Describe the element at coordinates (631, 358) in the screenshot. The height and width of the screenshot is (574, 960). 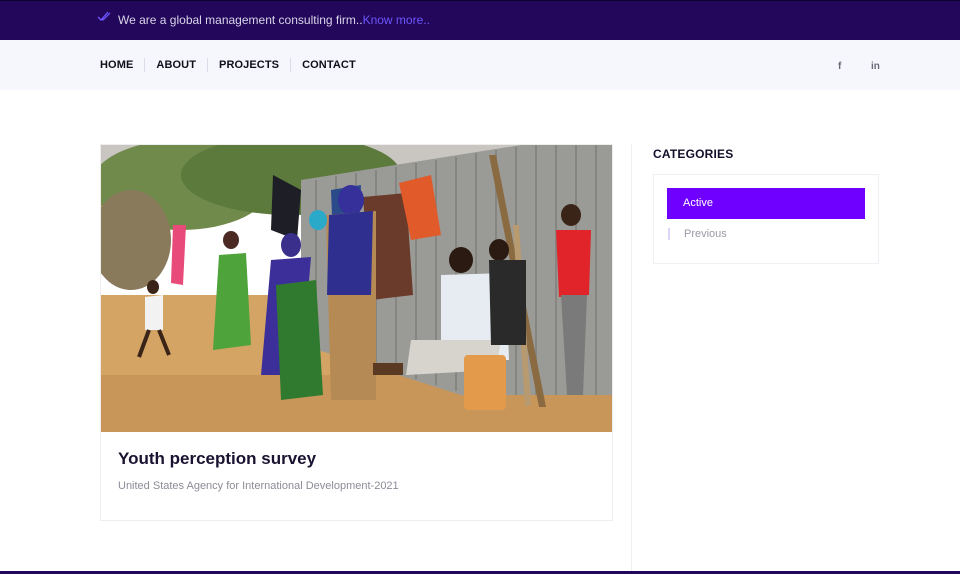
I see `sidebar-divider` at that location.